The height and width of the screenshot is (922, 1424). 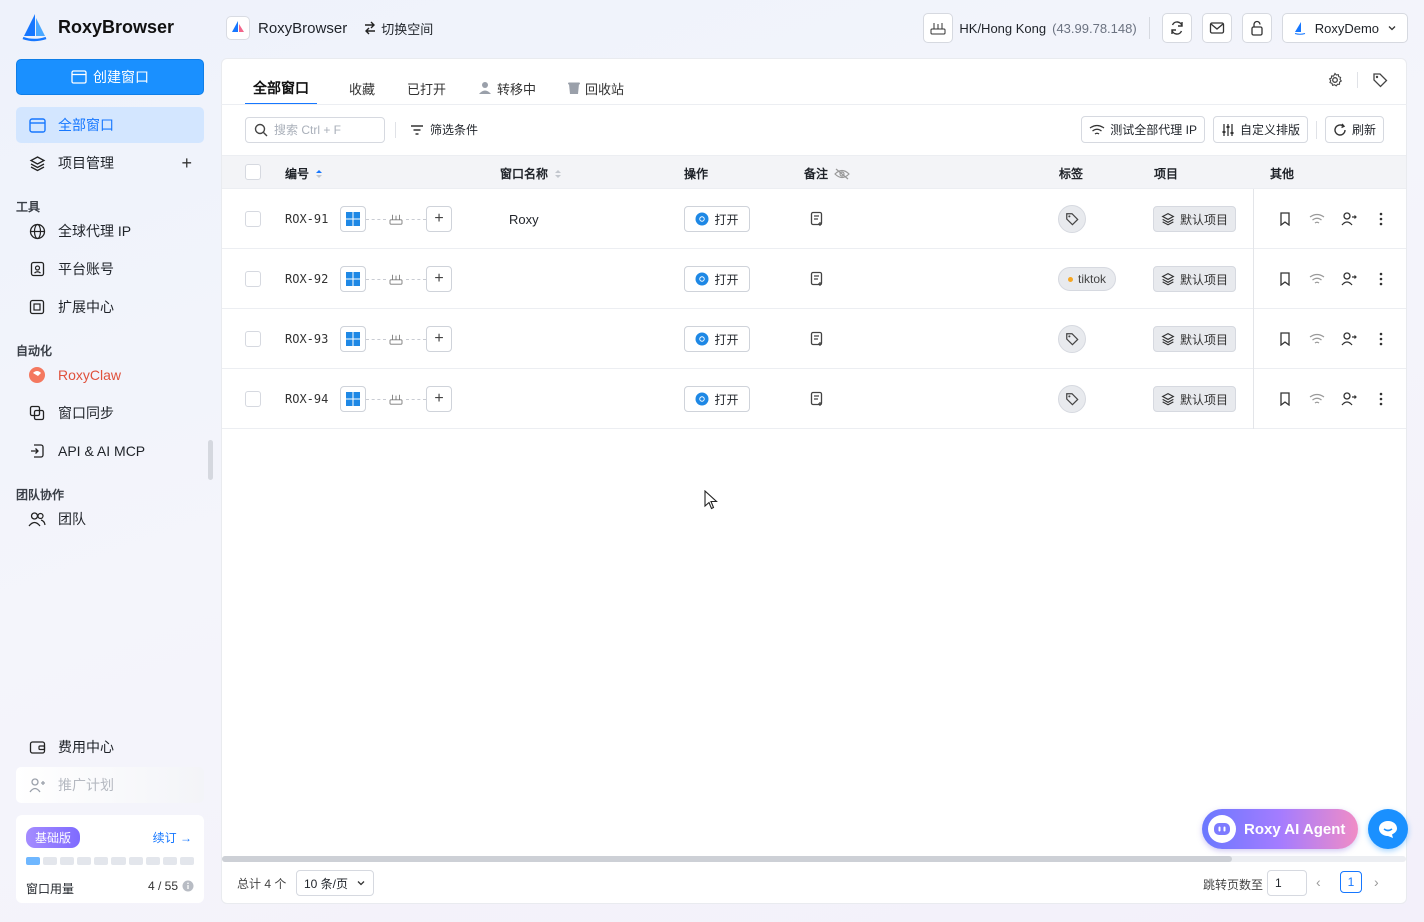 I want to click on custom-layout-button: 自定义排版, so click(x=1260, y=129).